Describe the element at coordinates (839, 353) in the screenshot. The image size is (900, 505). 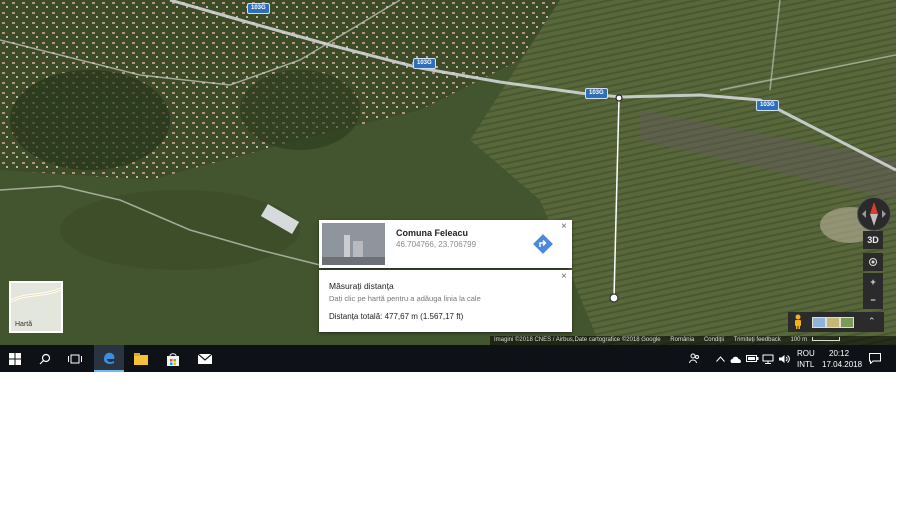
I see `clock-time: 20:12` at that location.